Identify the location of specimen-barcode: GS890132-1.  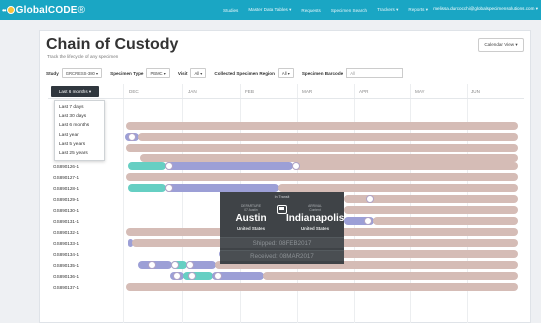
(66, 232).